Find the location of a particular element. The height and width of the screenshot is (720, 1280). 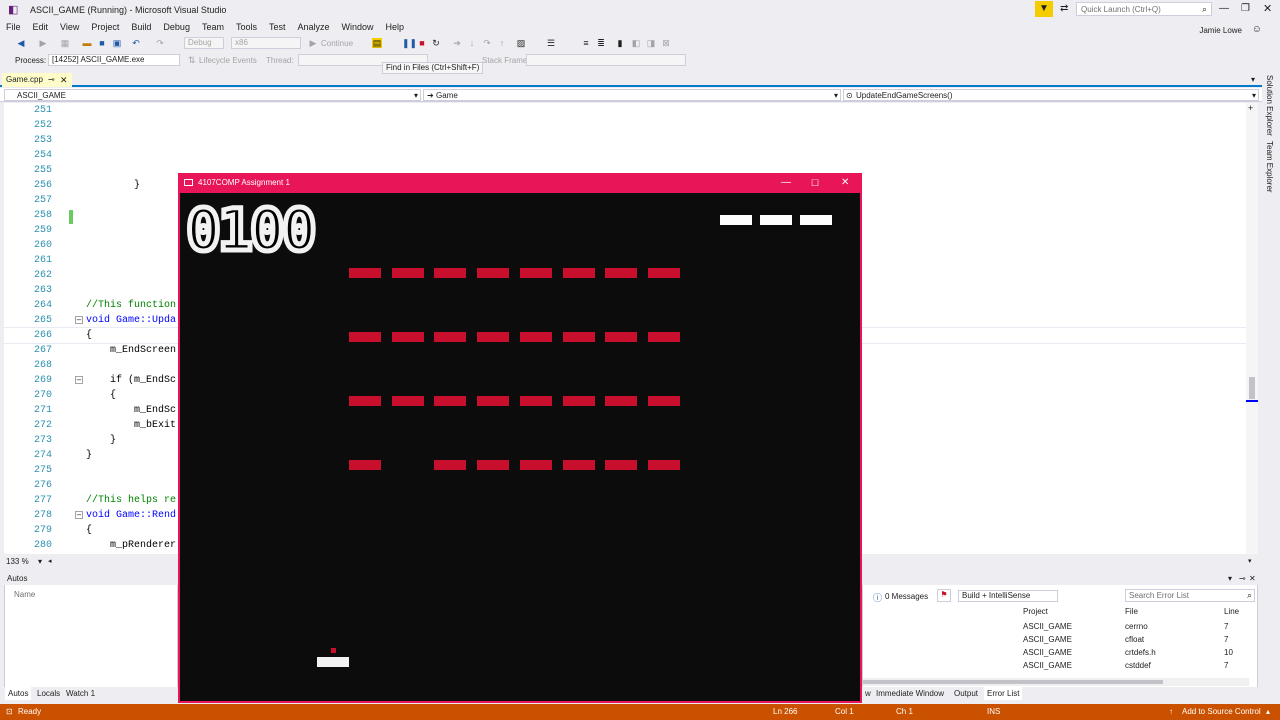

uncomment-icon: ≣ is located at coordinates (601, 43).